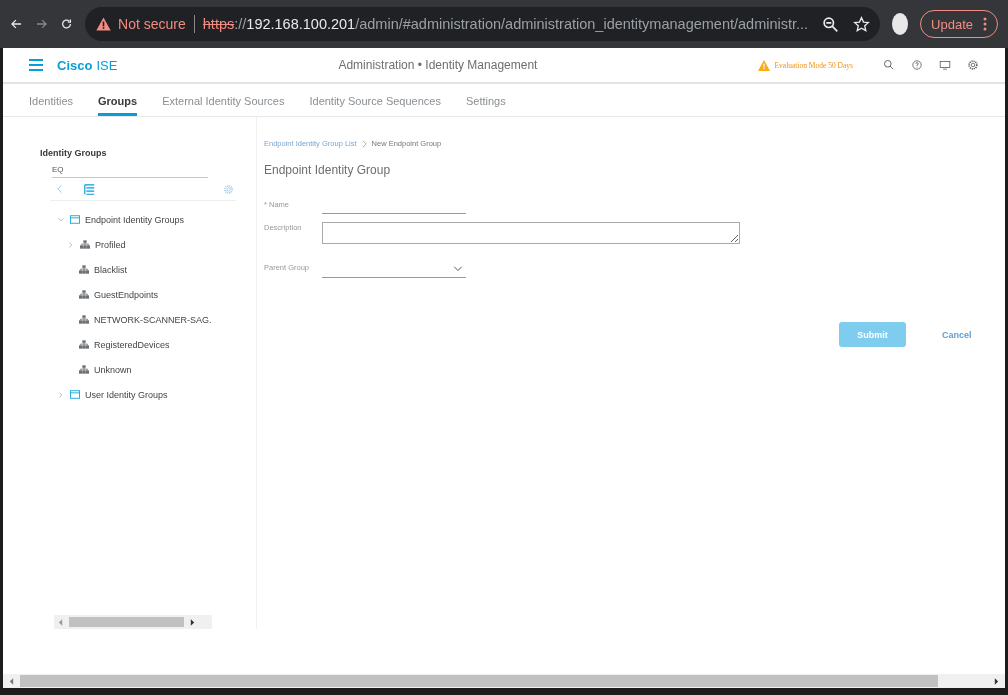 The image size is (1008, 695). What do you see at coordinates (135, 219) in the screenshot?
I see `tree-item: Endpoint Identity Groups` at bounding box center [135, 219].